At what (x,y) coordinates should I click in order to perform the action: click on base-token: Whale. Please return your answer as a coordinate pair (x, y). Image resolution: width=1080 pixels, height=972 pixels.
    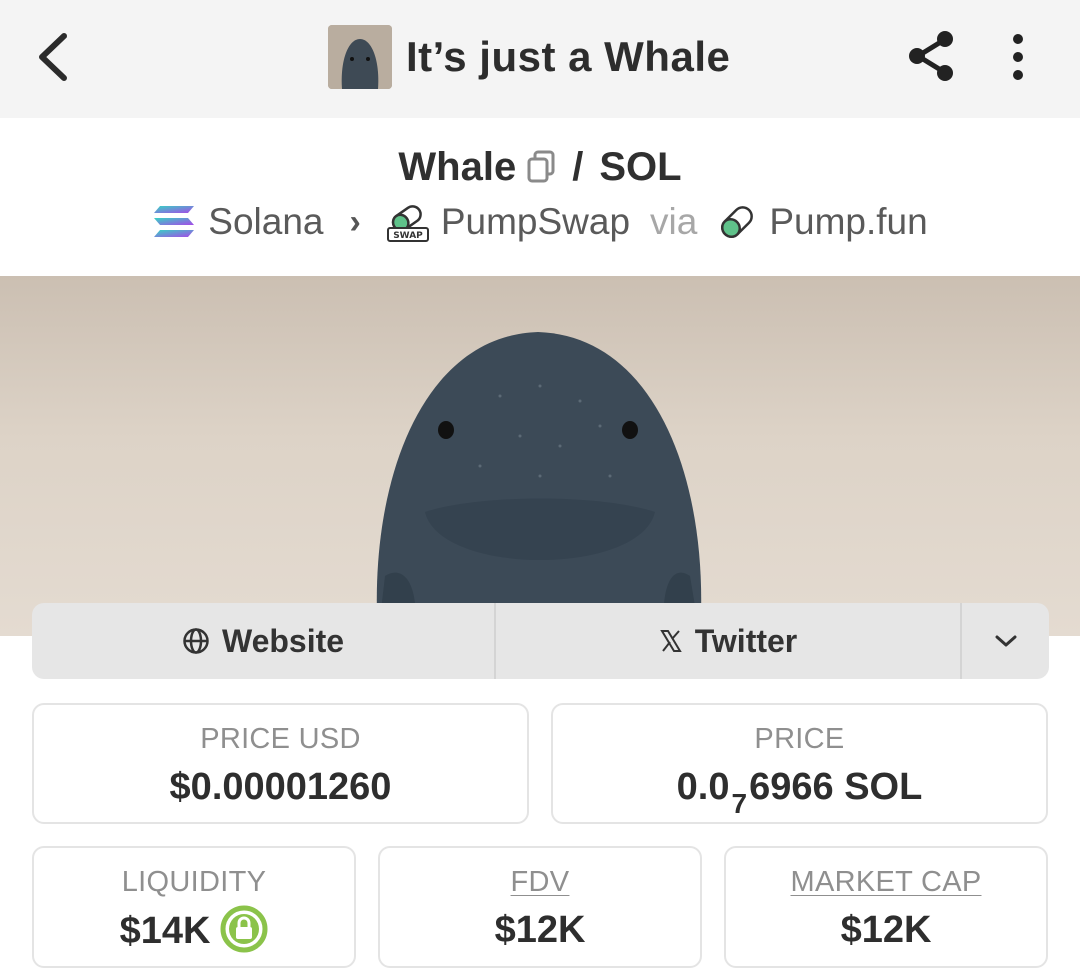
    Looking at the image, I should click on (457, 166).